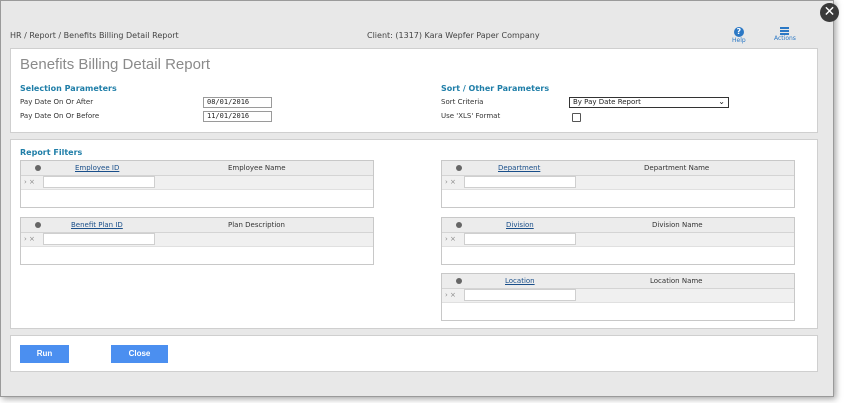  Describe the element at coordinates (520, 225) in the screenshot. I see `division-column: Division` at that location.